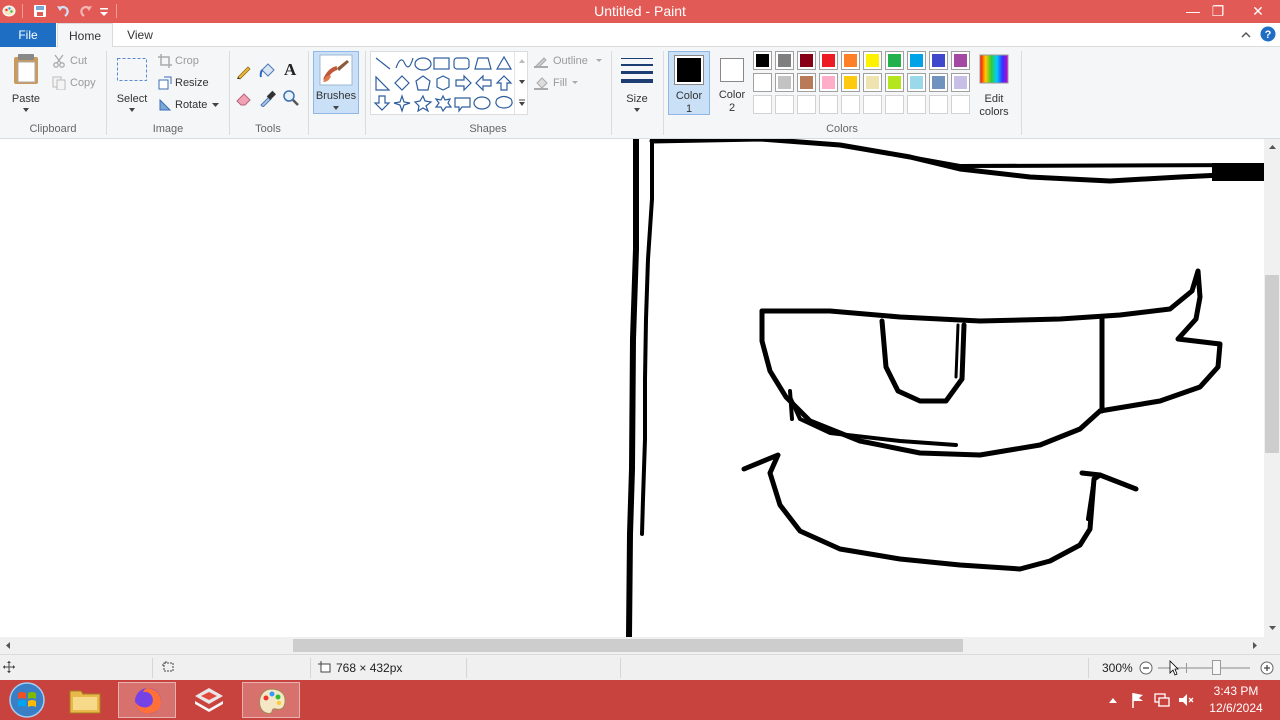 The image size is (1280, 720). What do you see at coordinates (994, 84) in the screenshot?
I see `edit-colors-button: Edit colors` at bounding box center [994, 84].